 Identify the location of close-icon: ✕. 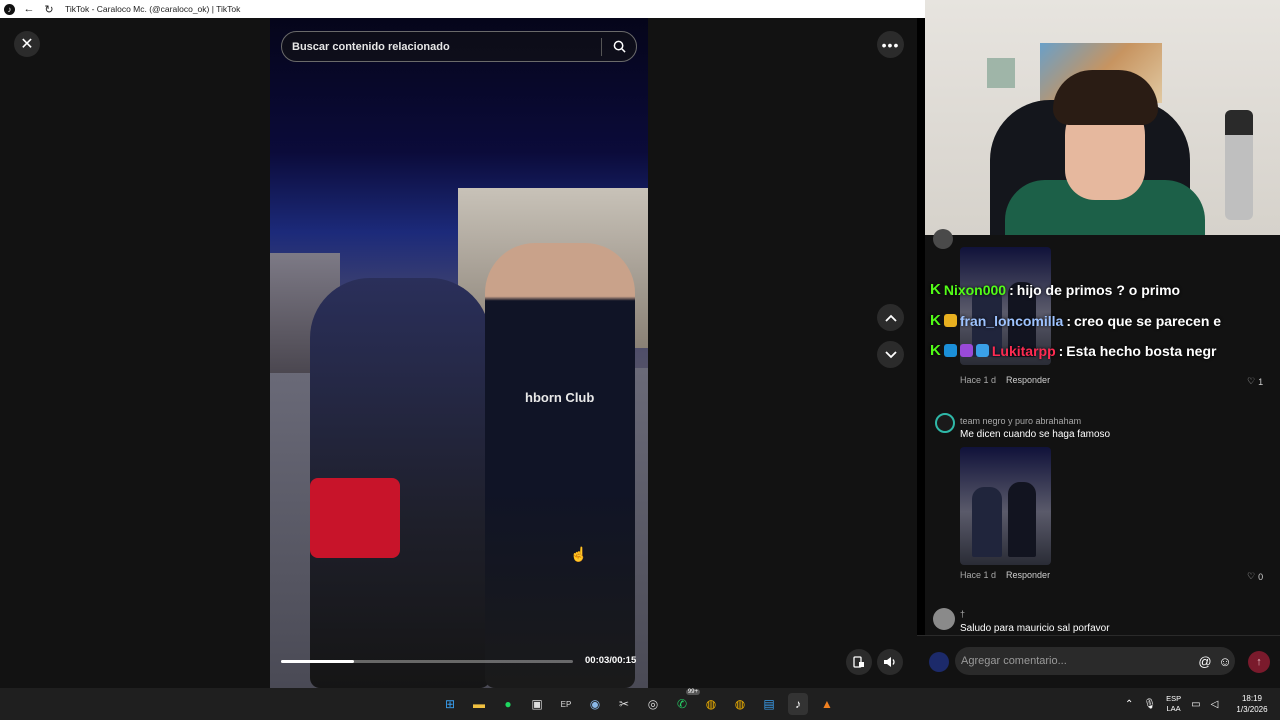
(27, 44).